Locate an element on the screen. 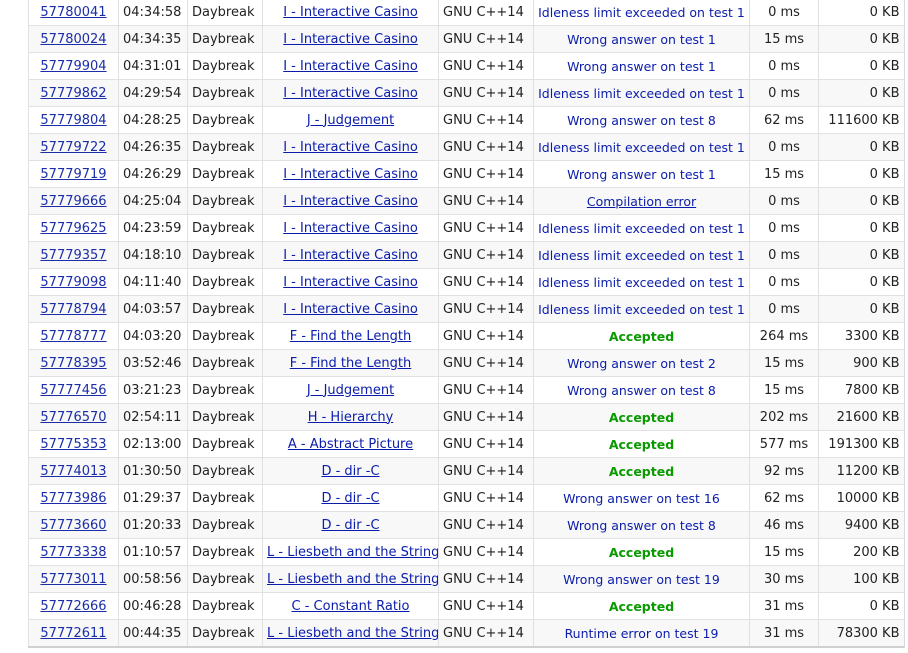 Image resolution: width=908 pixels, height=653 pixels. verdict-text: Wrong answer on test 1 is located at coordinates (641, 39).